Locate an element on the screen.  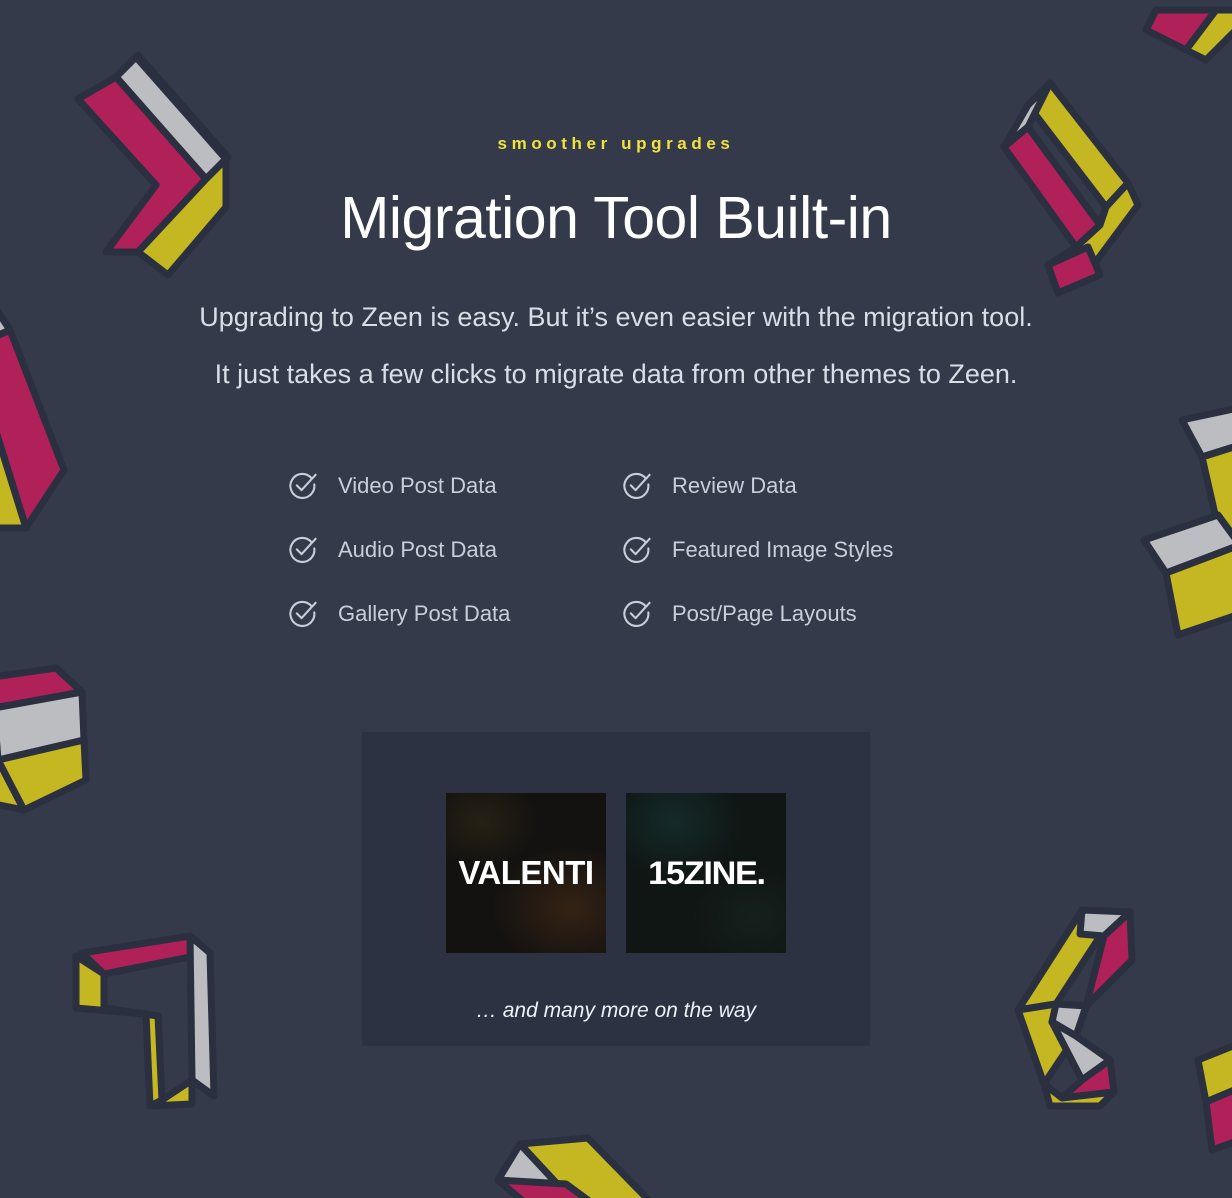
feature-label: Featured Image Styles is located at coordinates (783, 549).